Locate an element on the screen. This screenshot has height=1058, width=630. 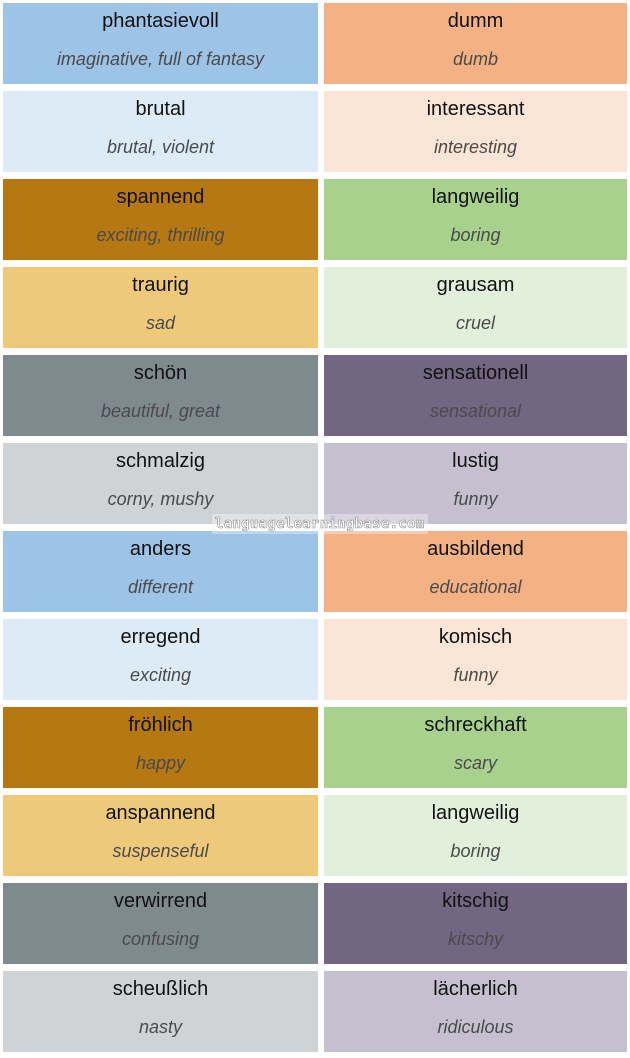
english-translation: sad is located at coordinates (160, 323).